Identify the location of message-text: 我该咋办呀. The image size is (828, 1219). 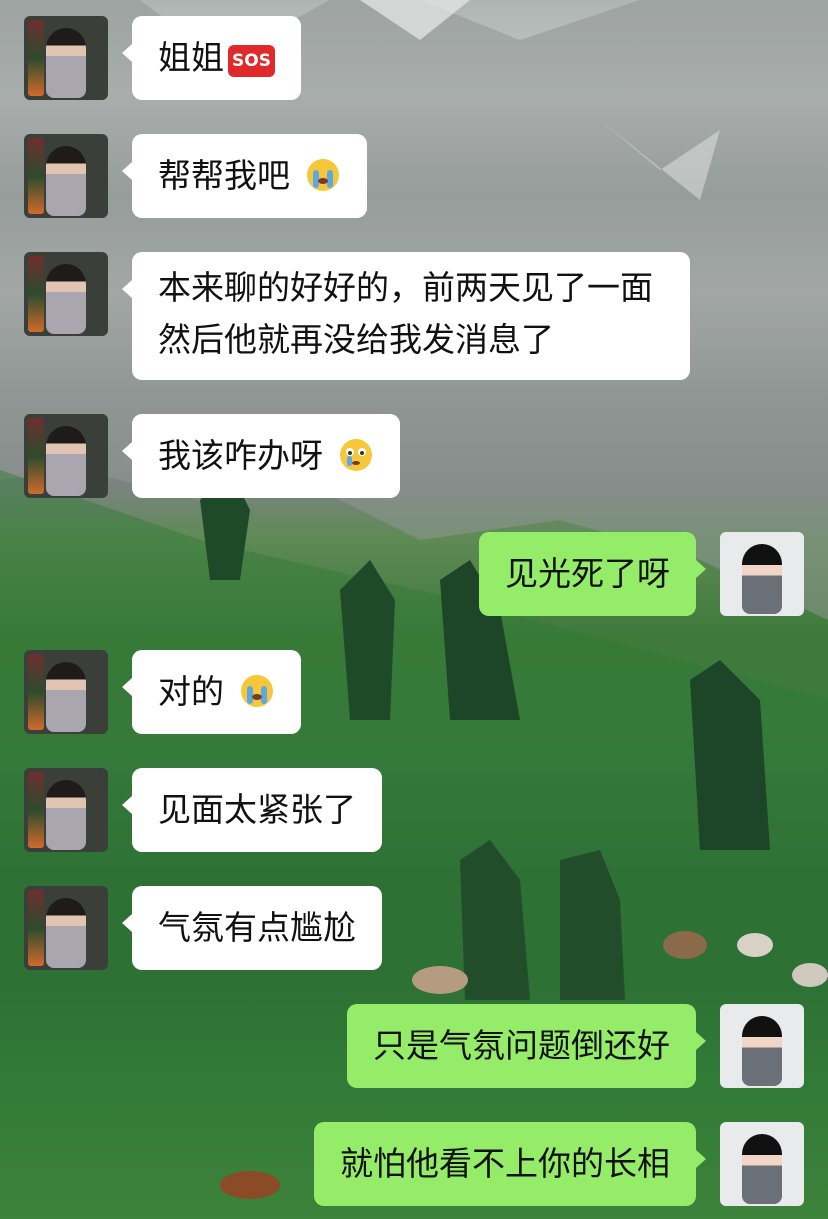
(240, 455).